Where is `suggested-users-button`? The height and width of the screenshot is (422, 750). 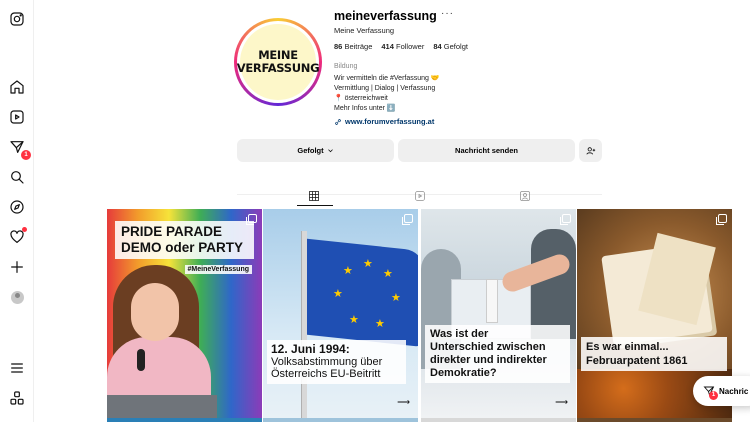
suggested-users-button is located at coordinates (590, 150).